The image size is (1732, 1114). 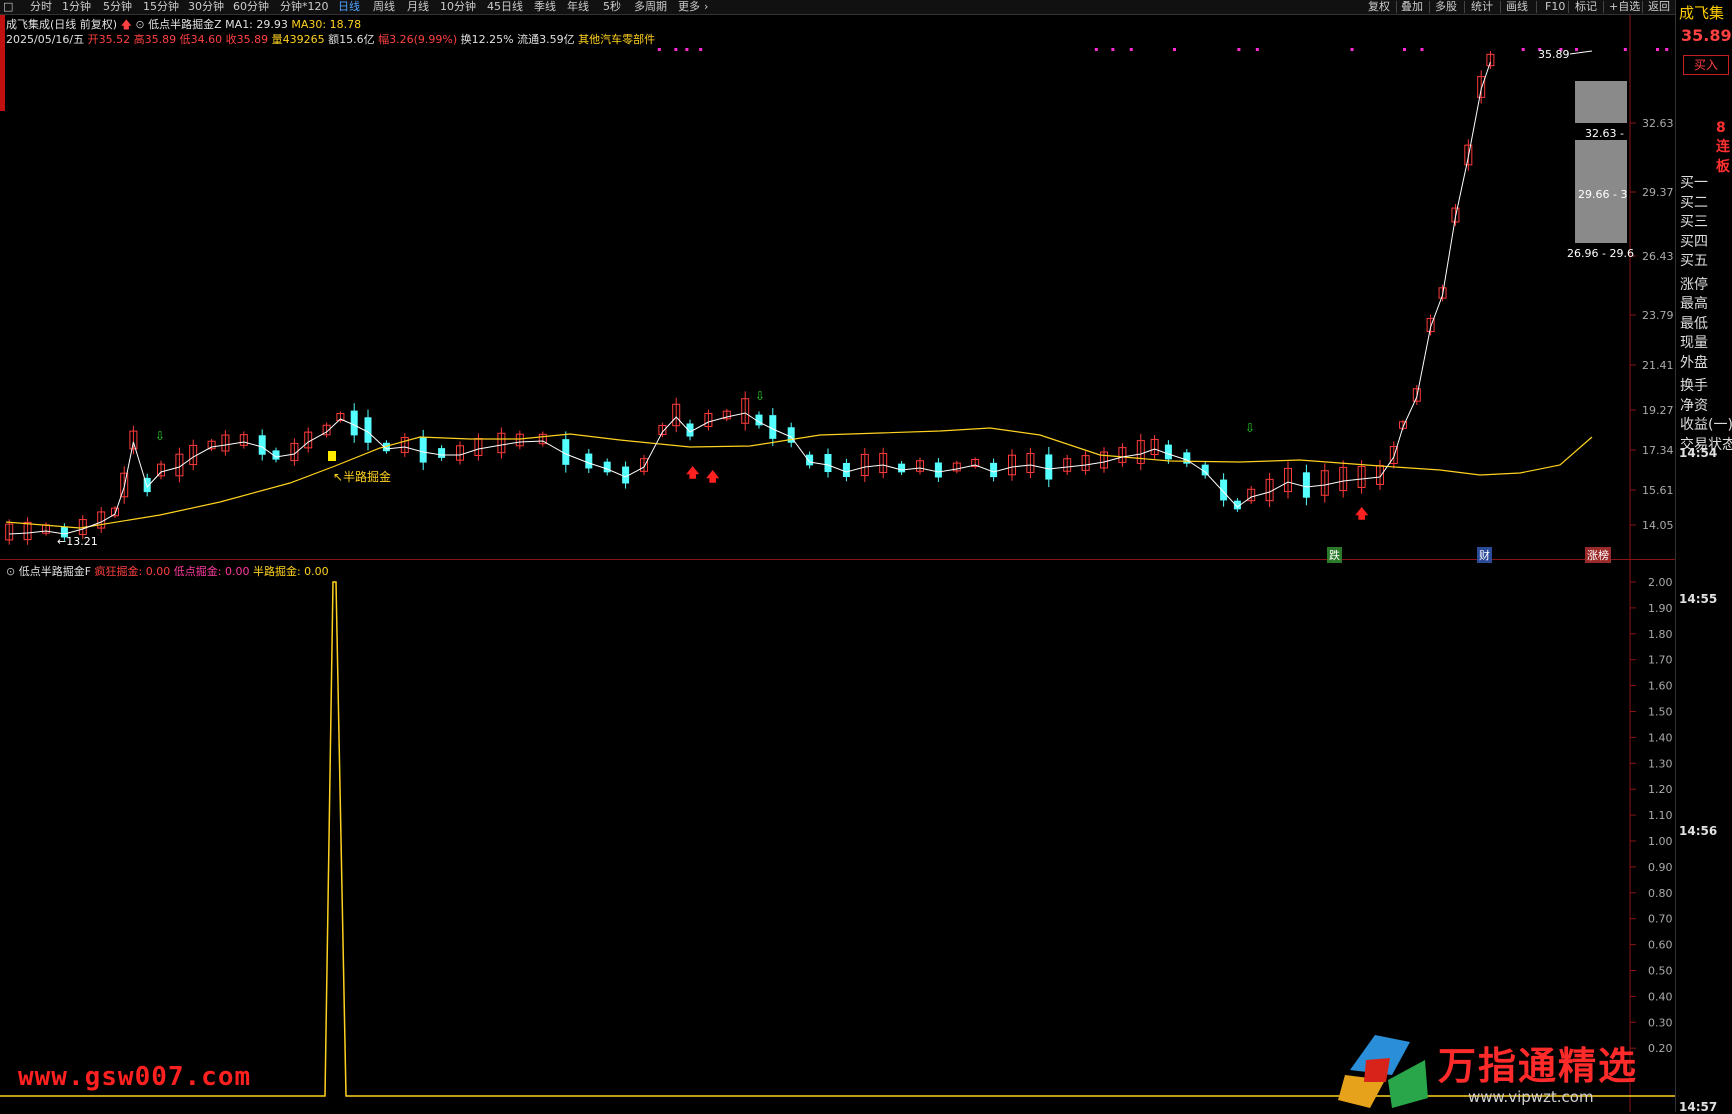 What do you see at coordinates (650, 7) in the screenshot?
I see `tab-multi-period: 多周期` at bounding box center [650, 7].